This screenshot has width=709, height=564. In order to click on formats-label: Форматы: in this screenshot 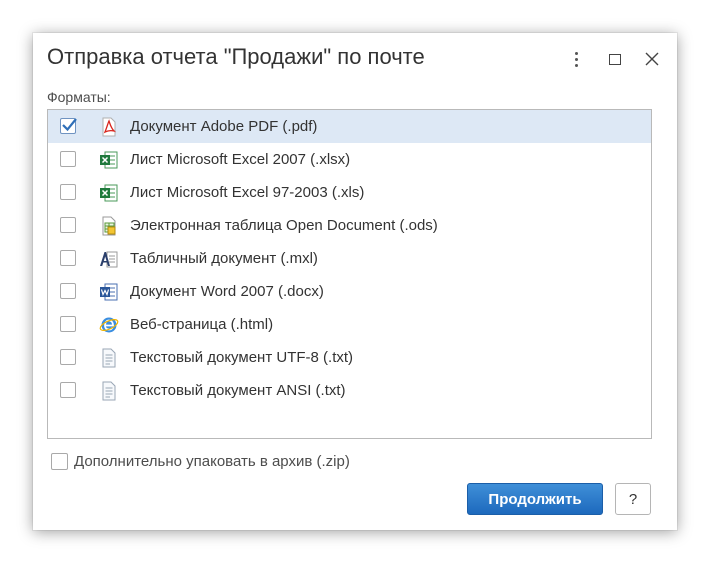, I will do `click(79, 97)`.